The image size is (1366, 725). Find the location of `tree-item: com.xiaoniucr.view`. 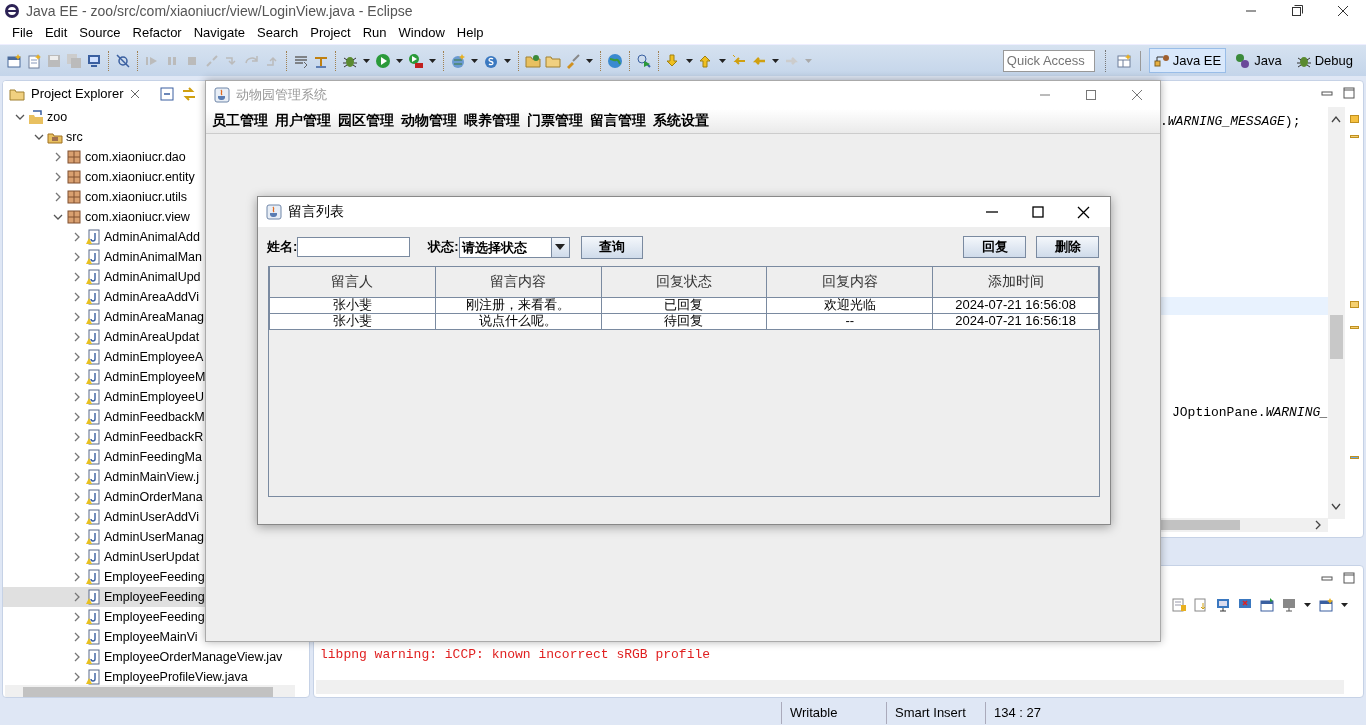

tree-item: com.xiaoniucr.view is located at coordinates (97, 217).